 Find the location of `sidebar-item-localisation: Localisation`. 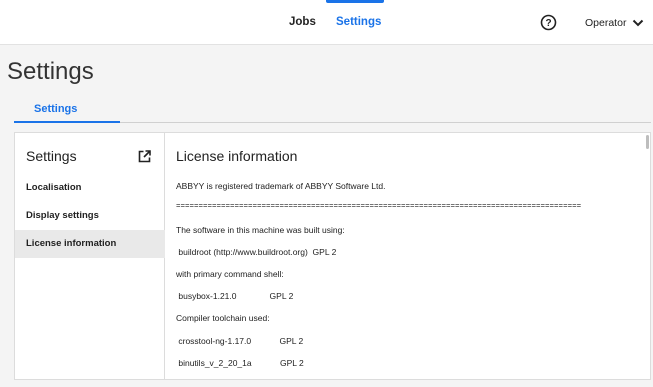

sidebar-item-localisation: Localisation is located at coordinates (90, 188).